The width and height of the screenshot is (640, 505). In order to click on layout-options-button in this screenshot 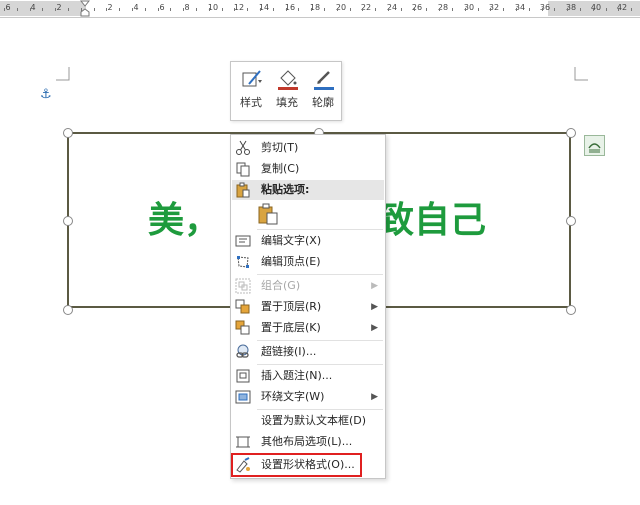, I will do `click(594, 145)`.